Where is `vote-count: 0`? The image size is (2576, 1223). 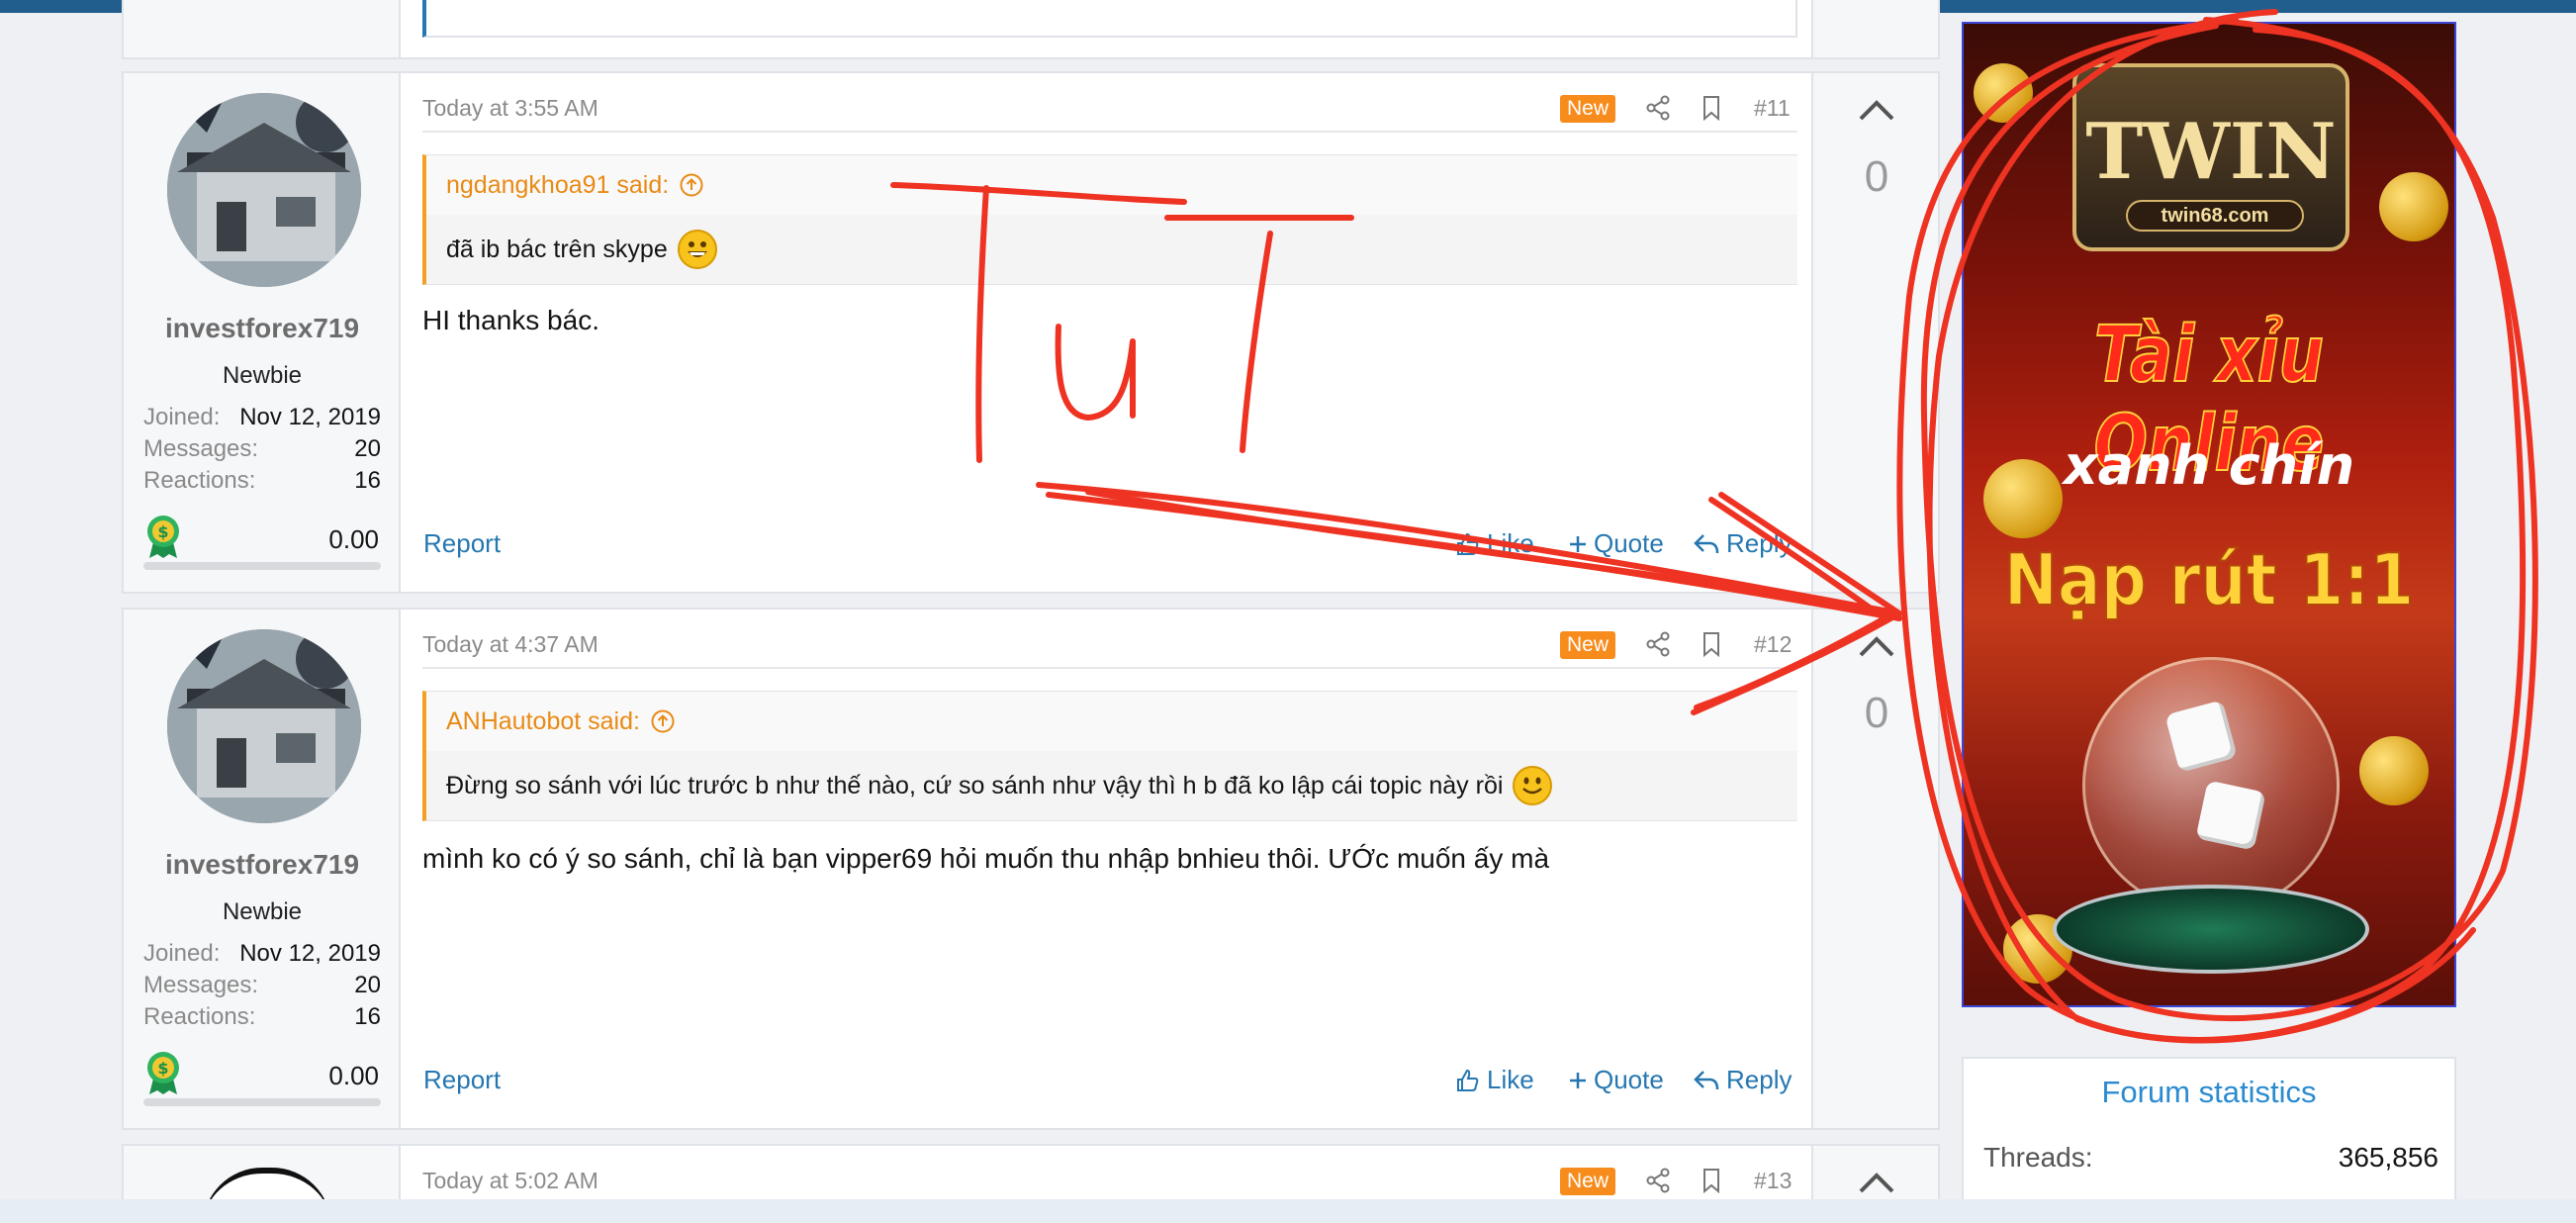
vote-count: 0 is located at coordinates (1877, 176).